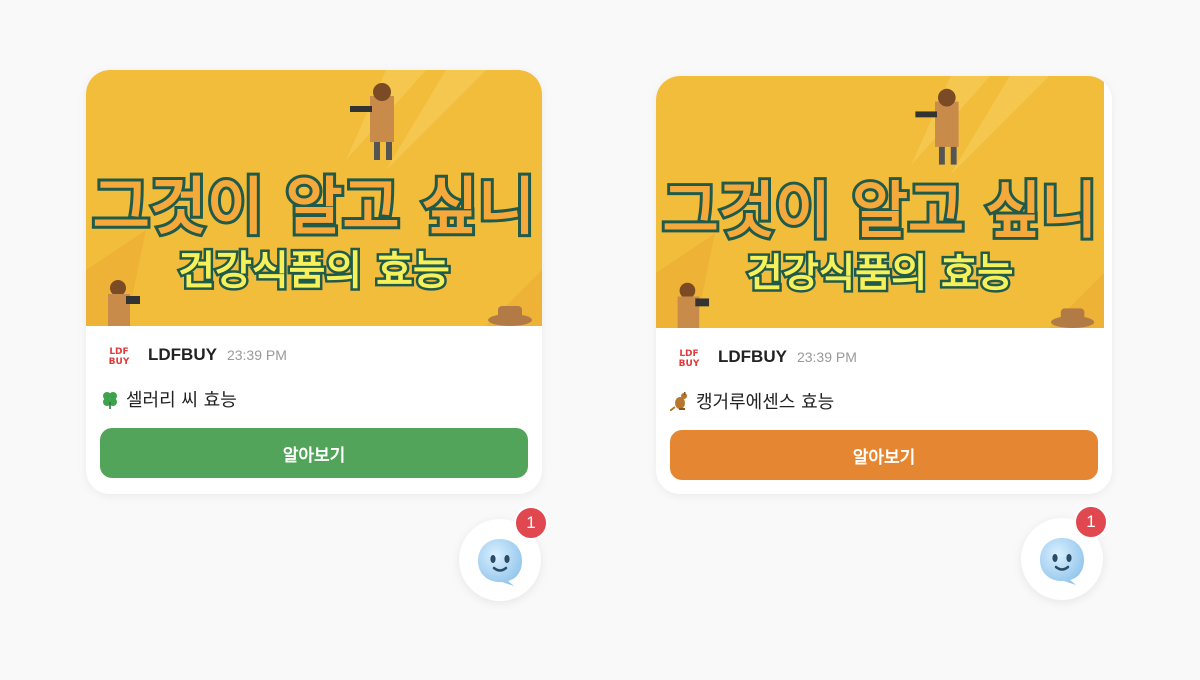 Image resolution: width=1200 pixels, height=680 pixels. What do you see at coordinates (884, 401) in the screenshot?
I see `message-row: 캥거루에센스 효능` at bounding box center [884, 401].